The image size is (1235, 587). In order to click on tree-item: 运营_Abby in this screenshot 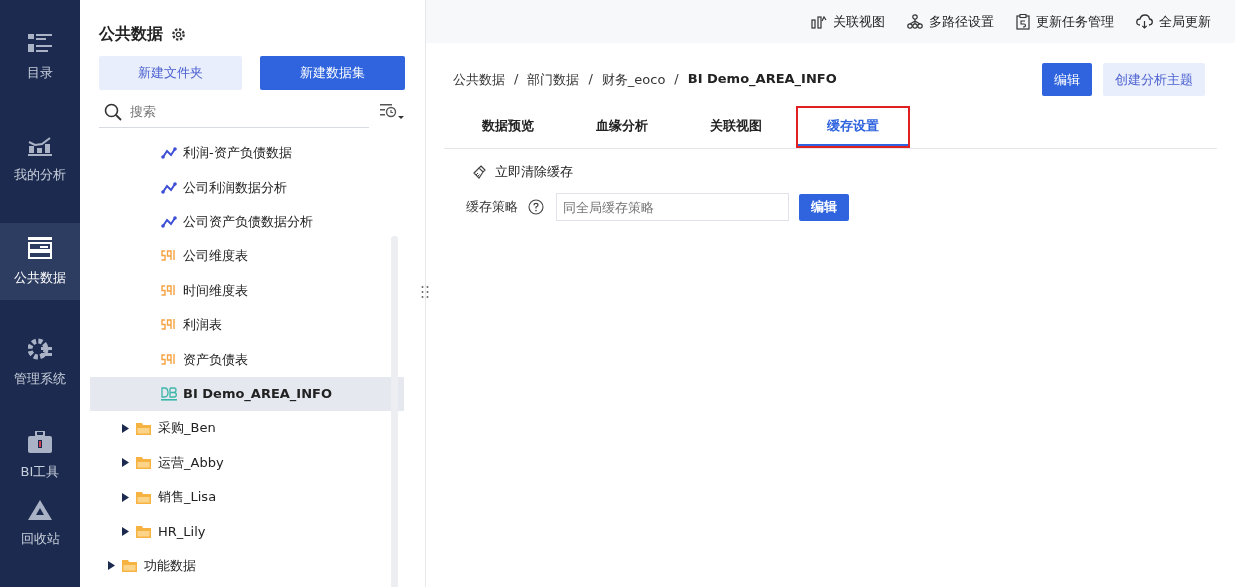, I will do `click(247, 462)`.